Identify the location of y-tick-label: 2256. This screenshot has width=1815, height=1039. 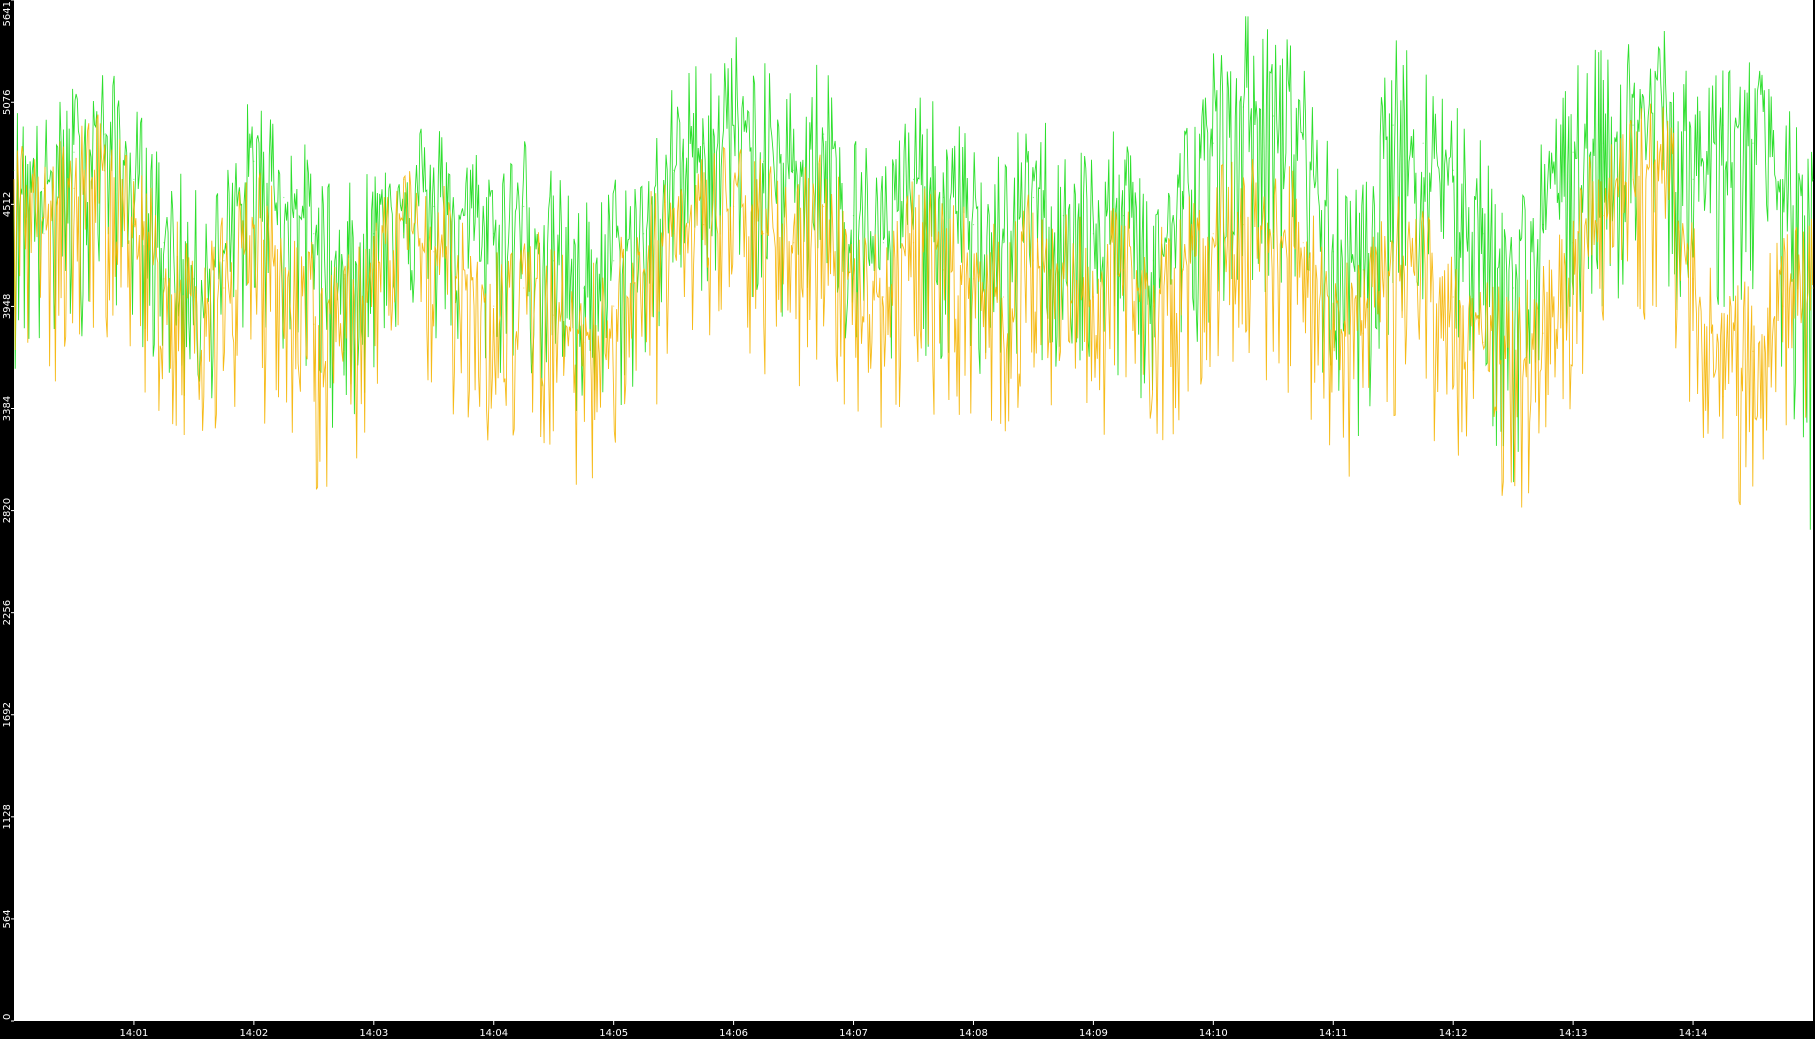
(7, 612).